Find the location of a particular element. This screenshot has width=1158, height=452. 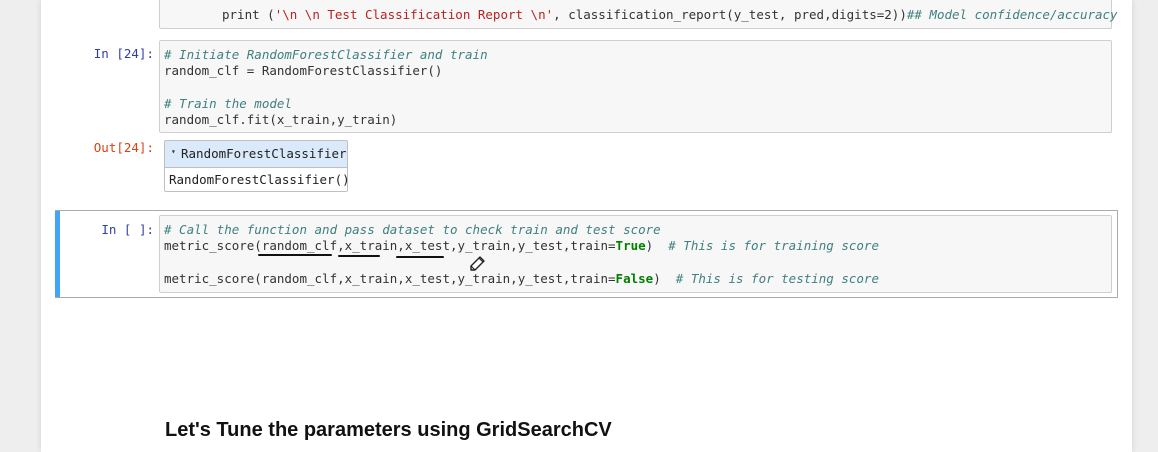

cell-24-code-1: random_clf = RandomForestClassifier() is located at coordinates (303, 70).